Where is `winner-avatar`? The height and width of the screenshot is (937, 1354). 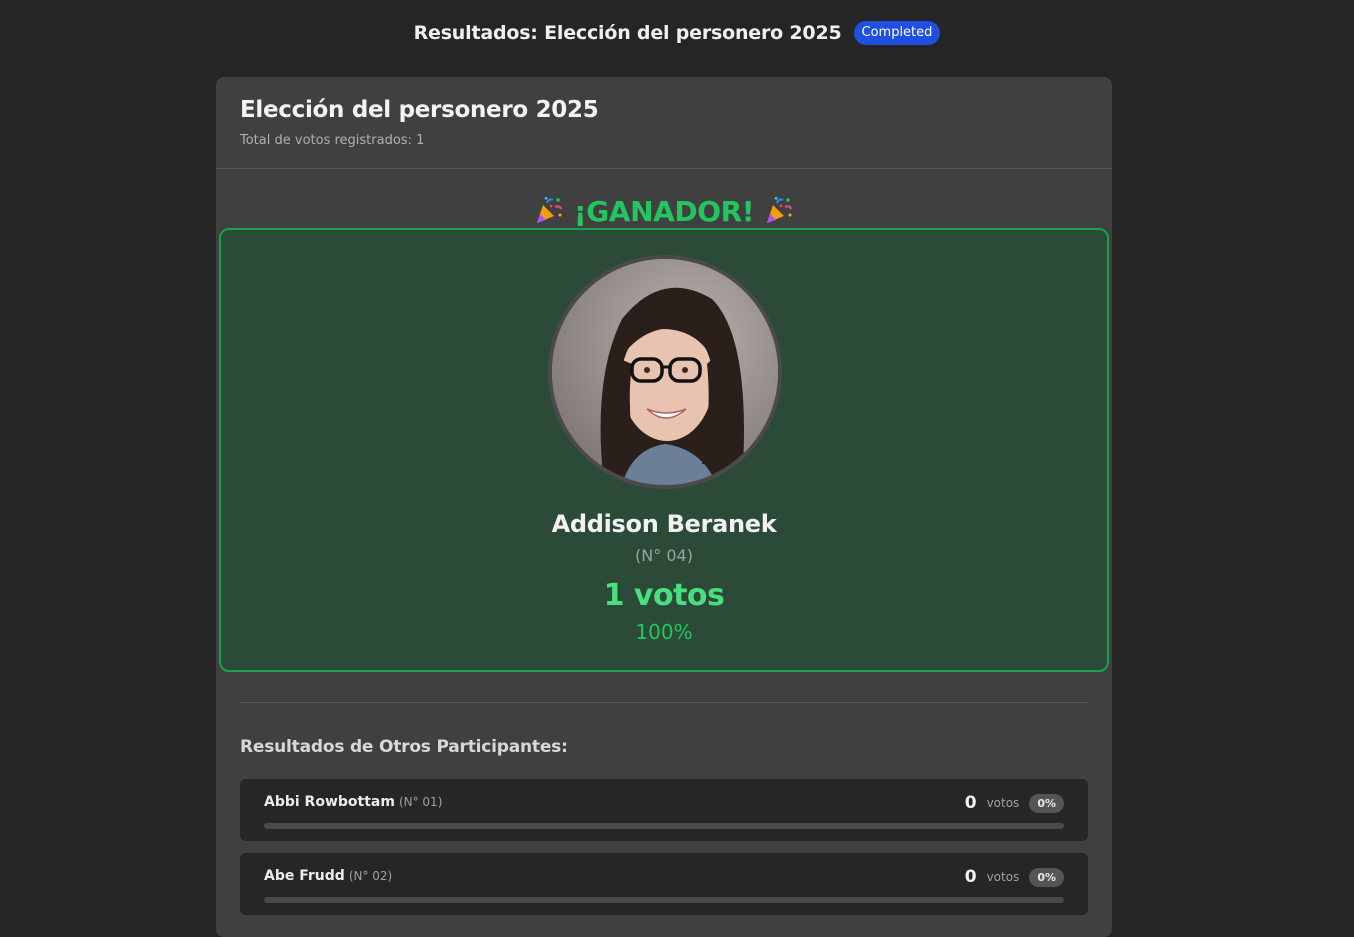 winner-avatar is located at coordinates (665, 372).